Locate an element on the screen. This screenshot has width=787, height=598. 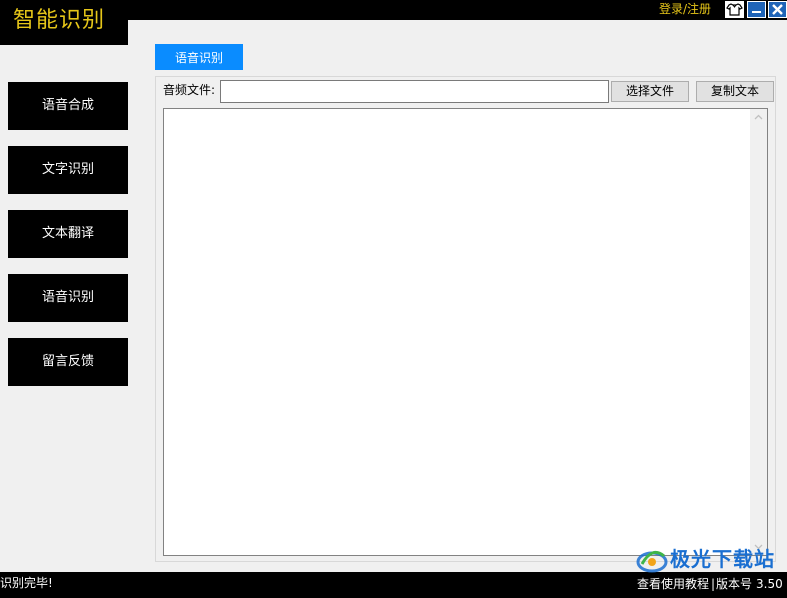
sidebar-item-text-recognition: 文字识别 is located at coordinates (68, 170).